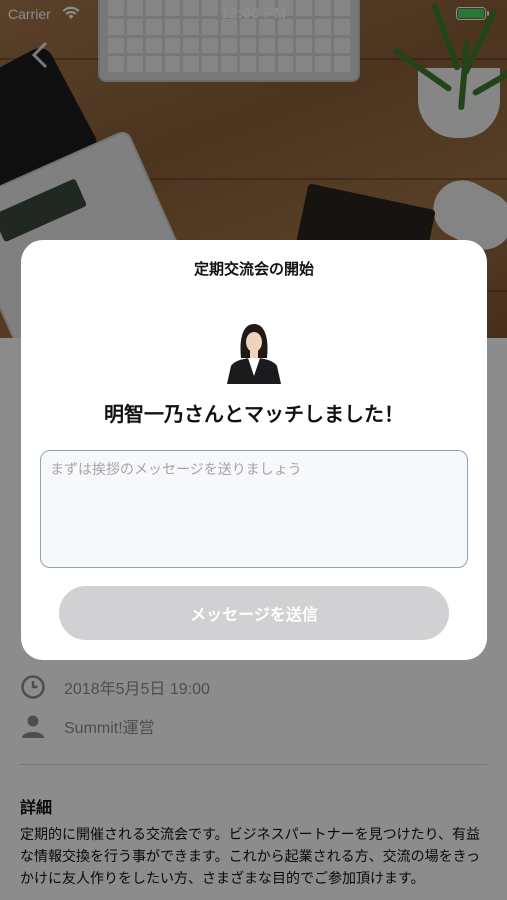  I want to click on send-message-button: メッセージを送信, so click(254, 613).